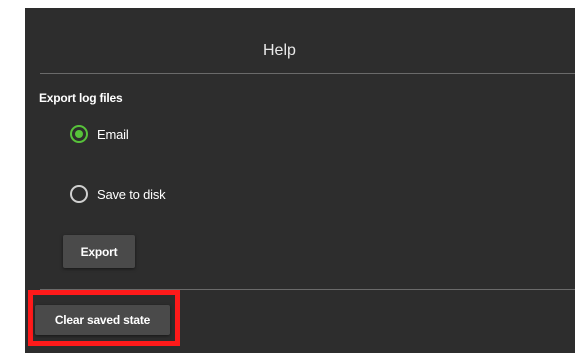 The image size is (575, 353). Describe the element at coordinates (131, 194) in the screenshot. I see `save-to-disk-radio-label: Save to disk` at that location.